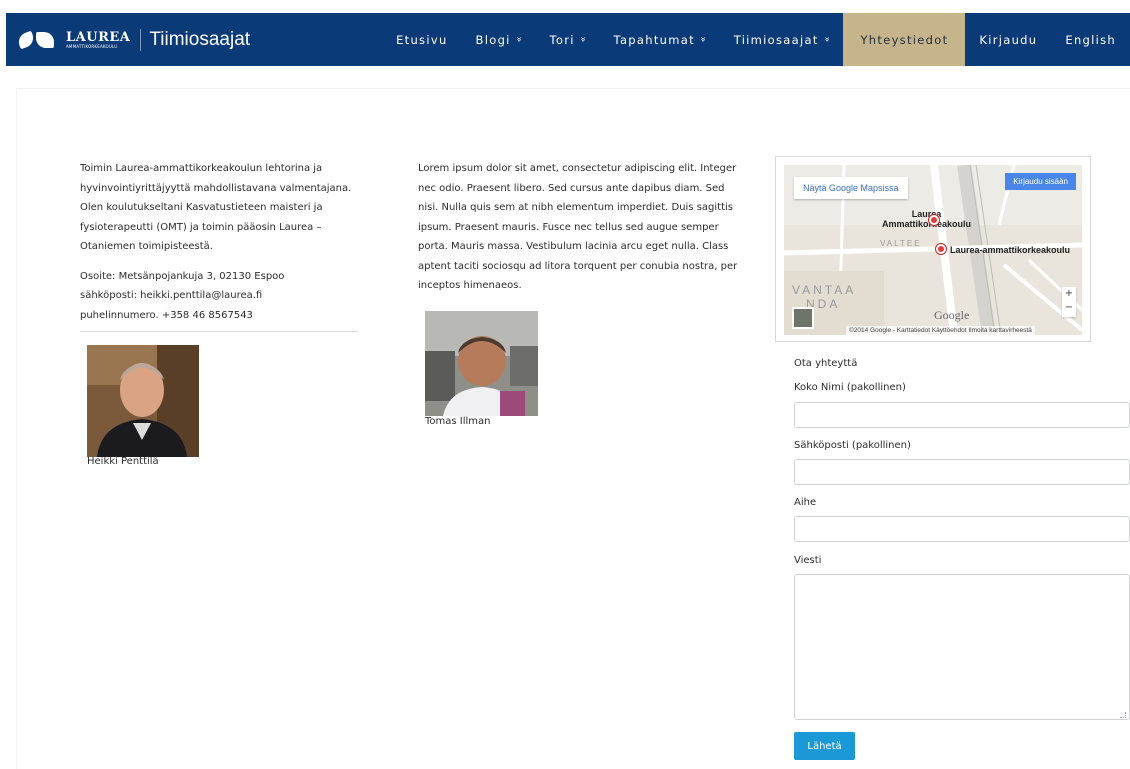 This screenshot has height=769, width=1130. Describe the element at coordinates (1010, 250) in the screenshot. I see `map-label-laurea-amk: Laurea-ammattikorkeakoulu` at that location.